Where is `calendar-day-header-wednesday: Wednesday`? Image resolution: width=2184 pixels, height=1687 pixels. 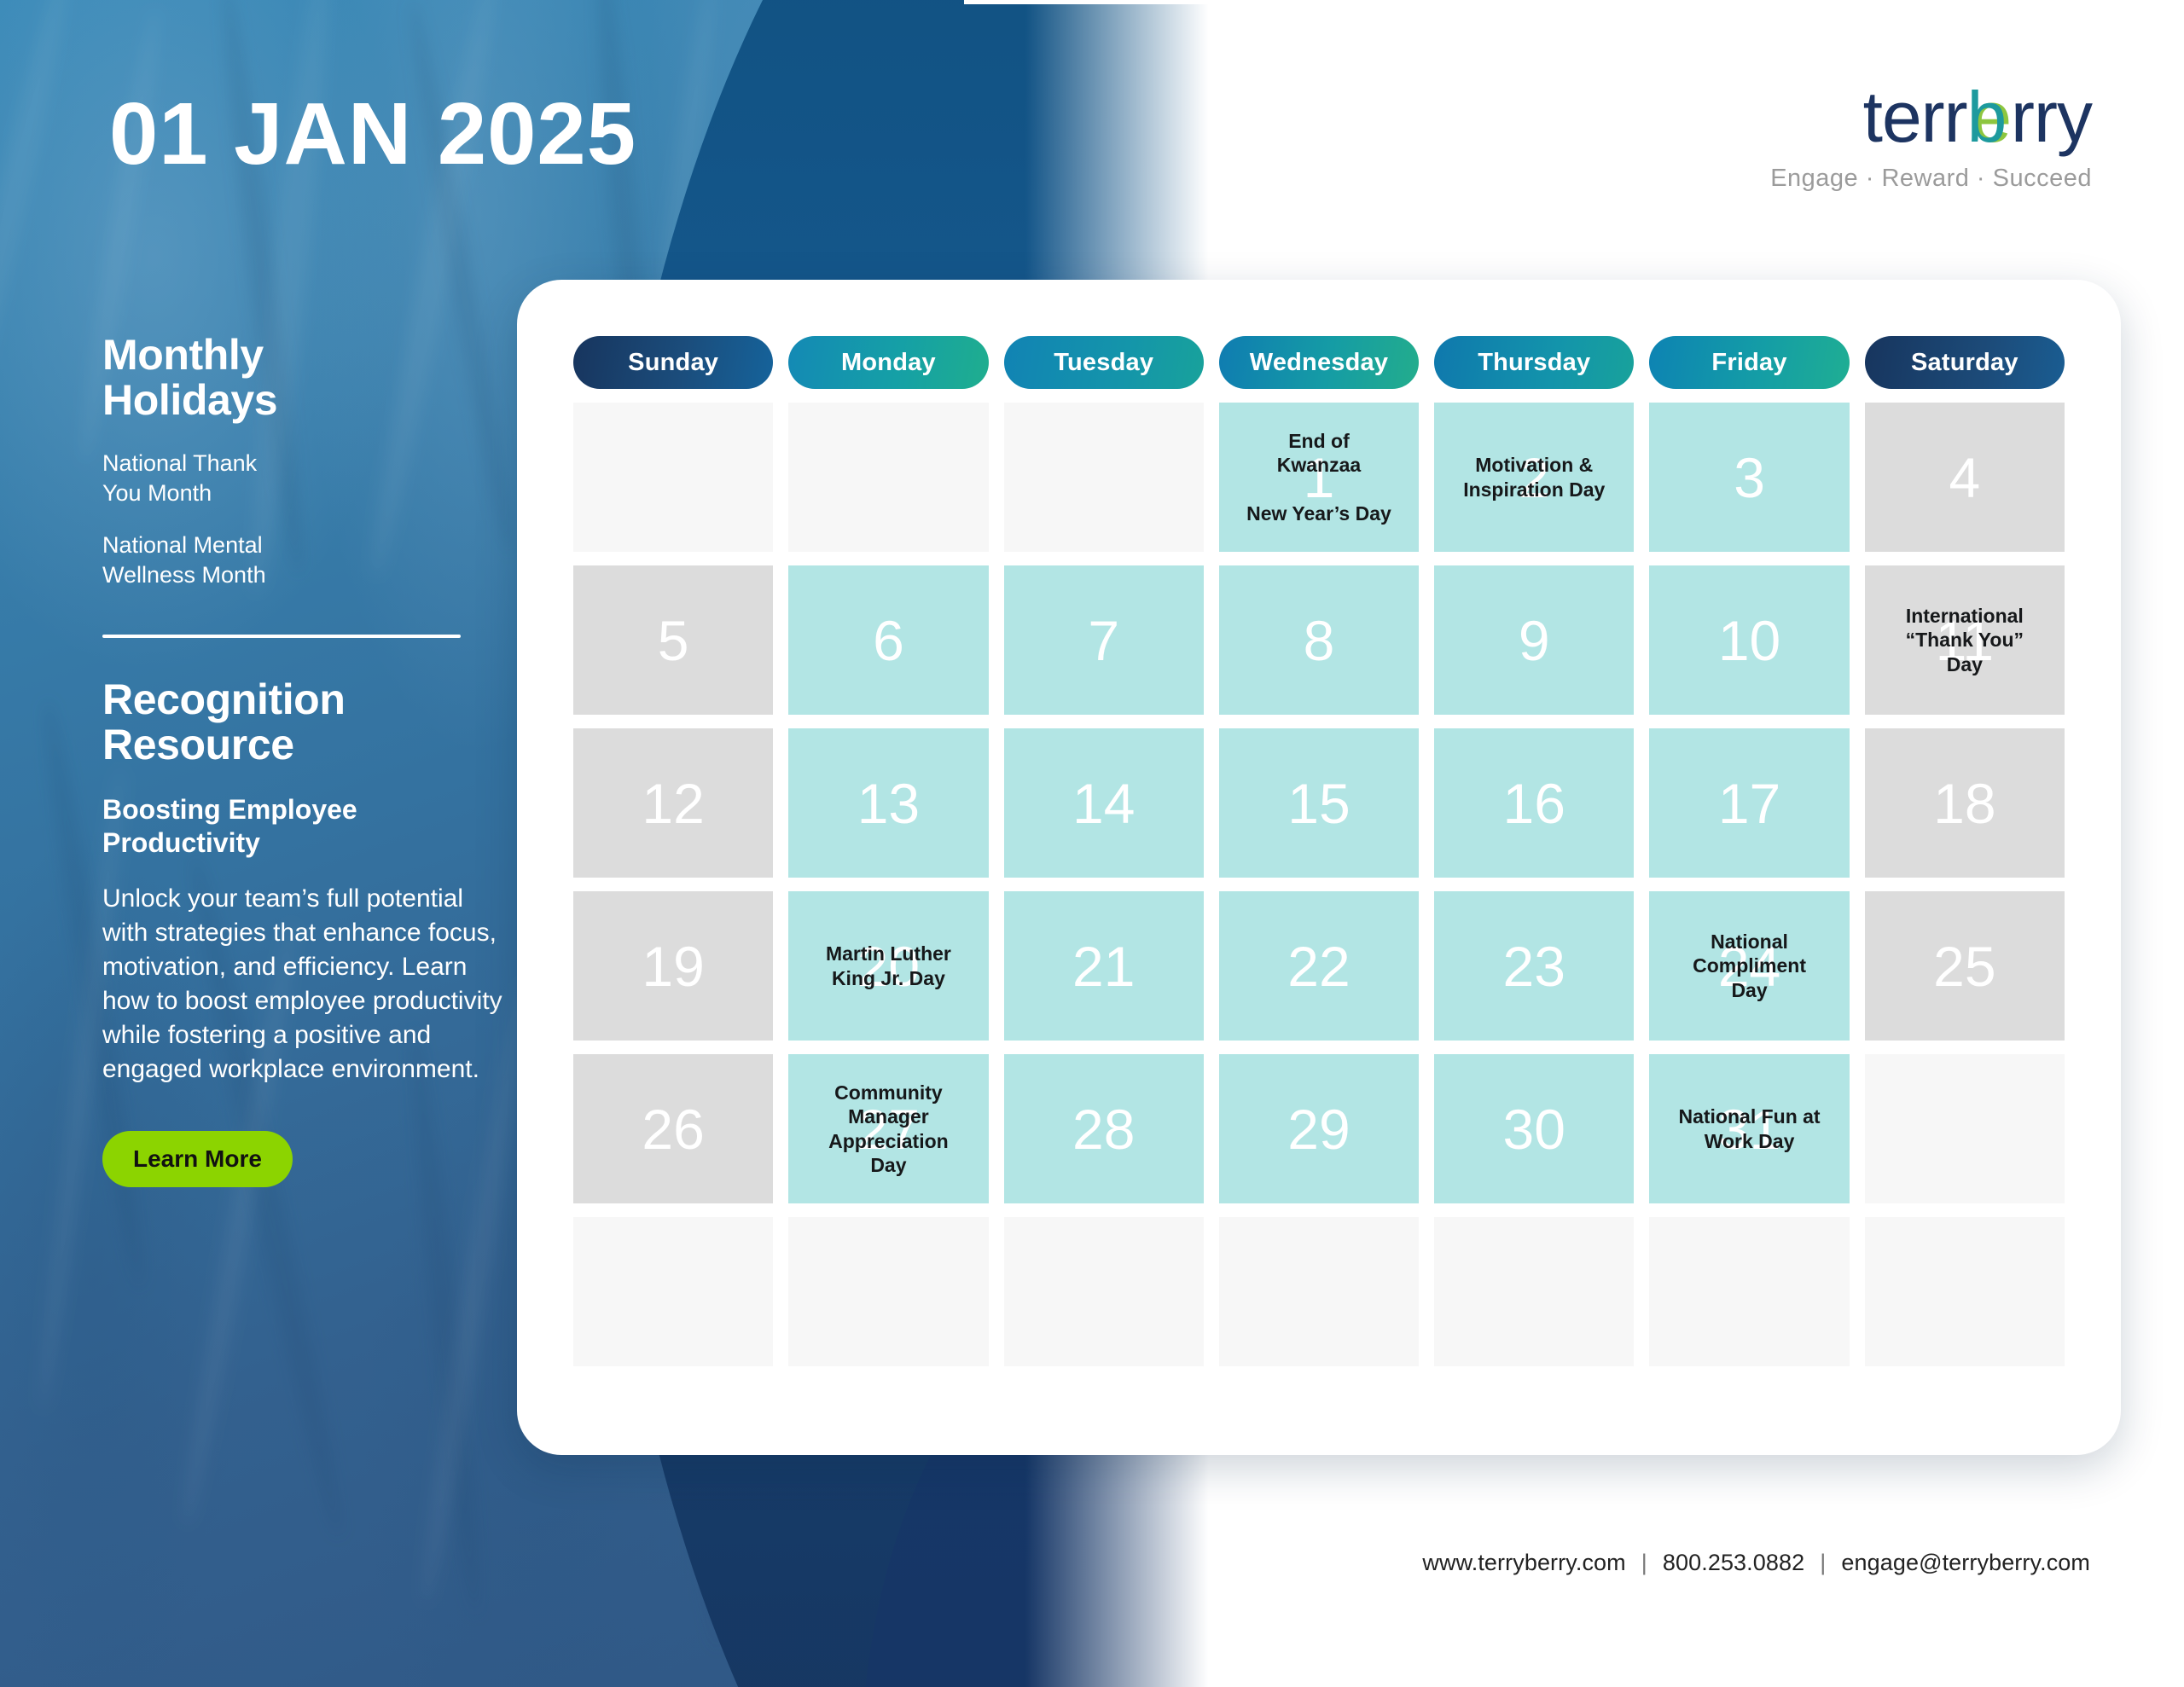 calendar-day-header-wednesday: Wednesday is located at coordinates (1319, 362).